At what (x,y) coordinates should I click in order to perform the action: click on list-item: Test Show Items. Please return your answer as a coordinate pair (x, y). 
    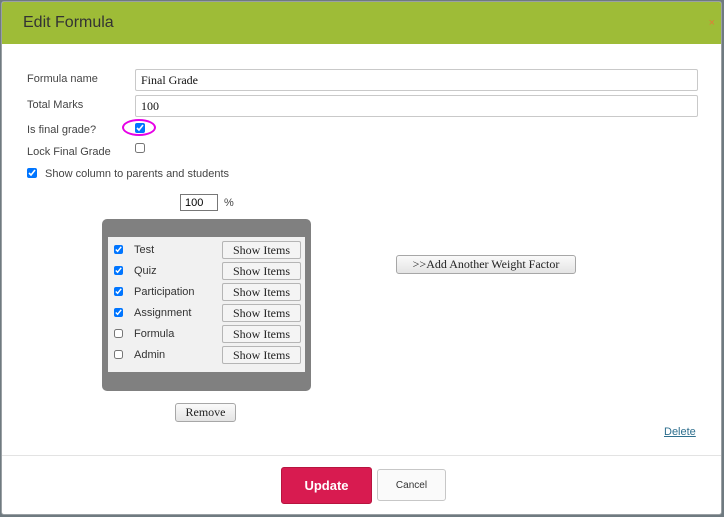
    Looking at the image, I should click on (206, 250).